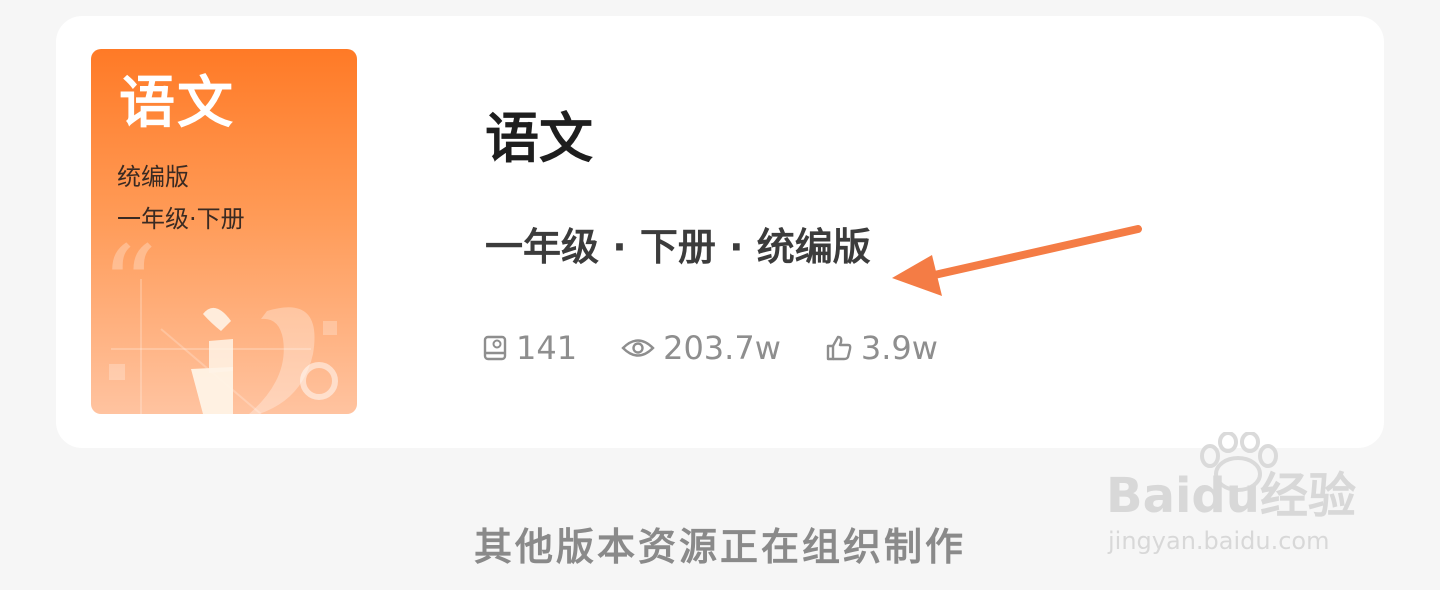 This screenshot has width=1440, height=590. What do you see at coordinates (495, 348) in the screenshot?
I see `lessons-icon` at bounding box center [495, 348].